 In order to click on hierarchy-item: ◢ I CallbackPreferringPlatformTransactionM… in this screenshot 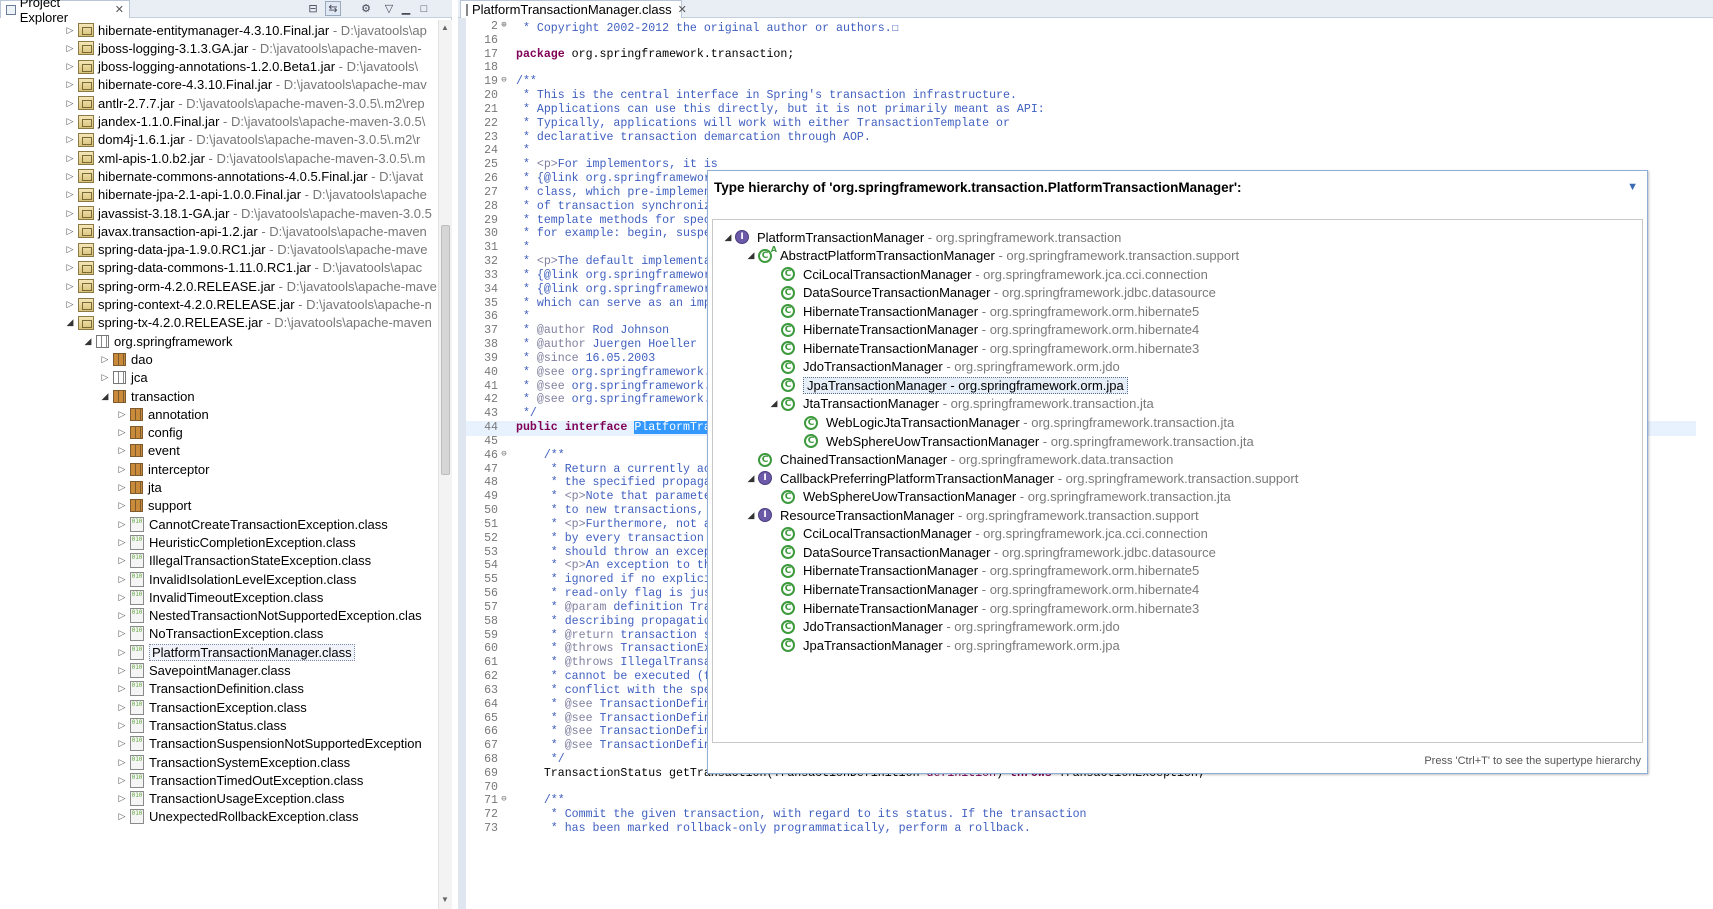, I will do `click(1021, 478)`.